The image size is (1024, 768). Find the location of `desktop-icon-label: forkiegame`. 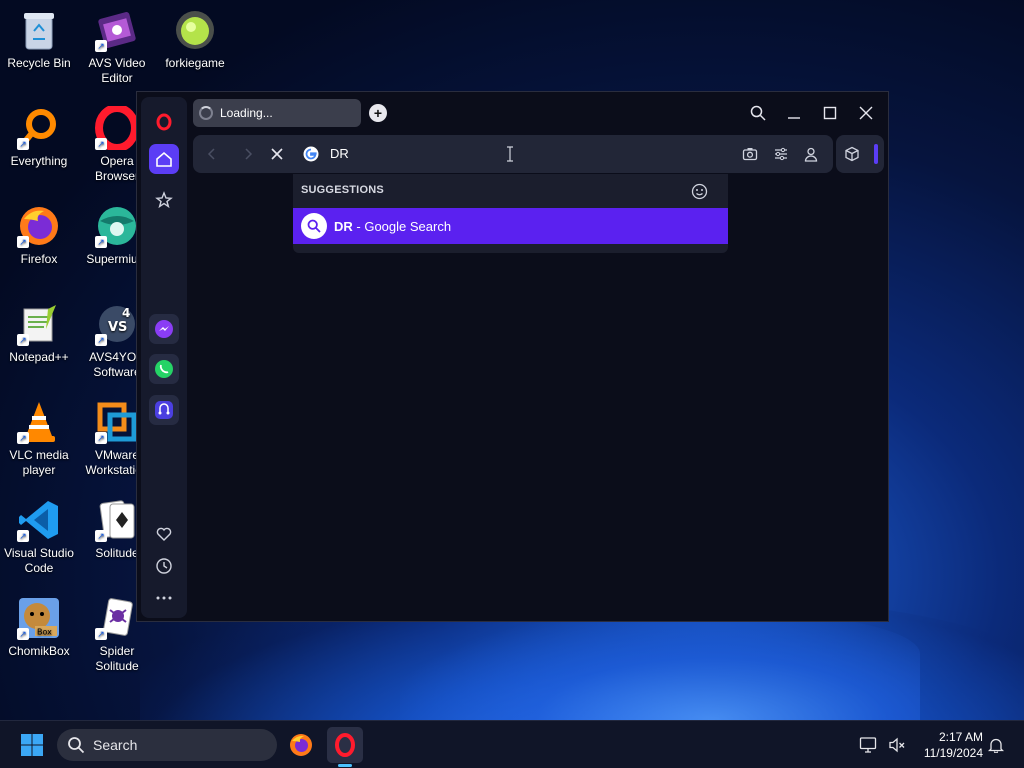

desktop-icon-label: forkiegame is located at coordinates (195, 63).